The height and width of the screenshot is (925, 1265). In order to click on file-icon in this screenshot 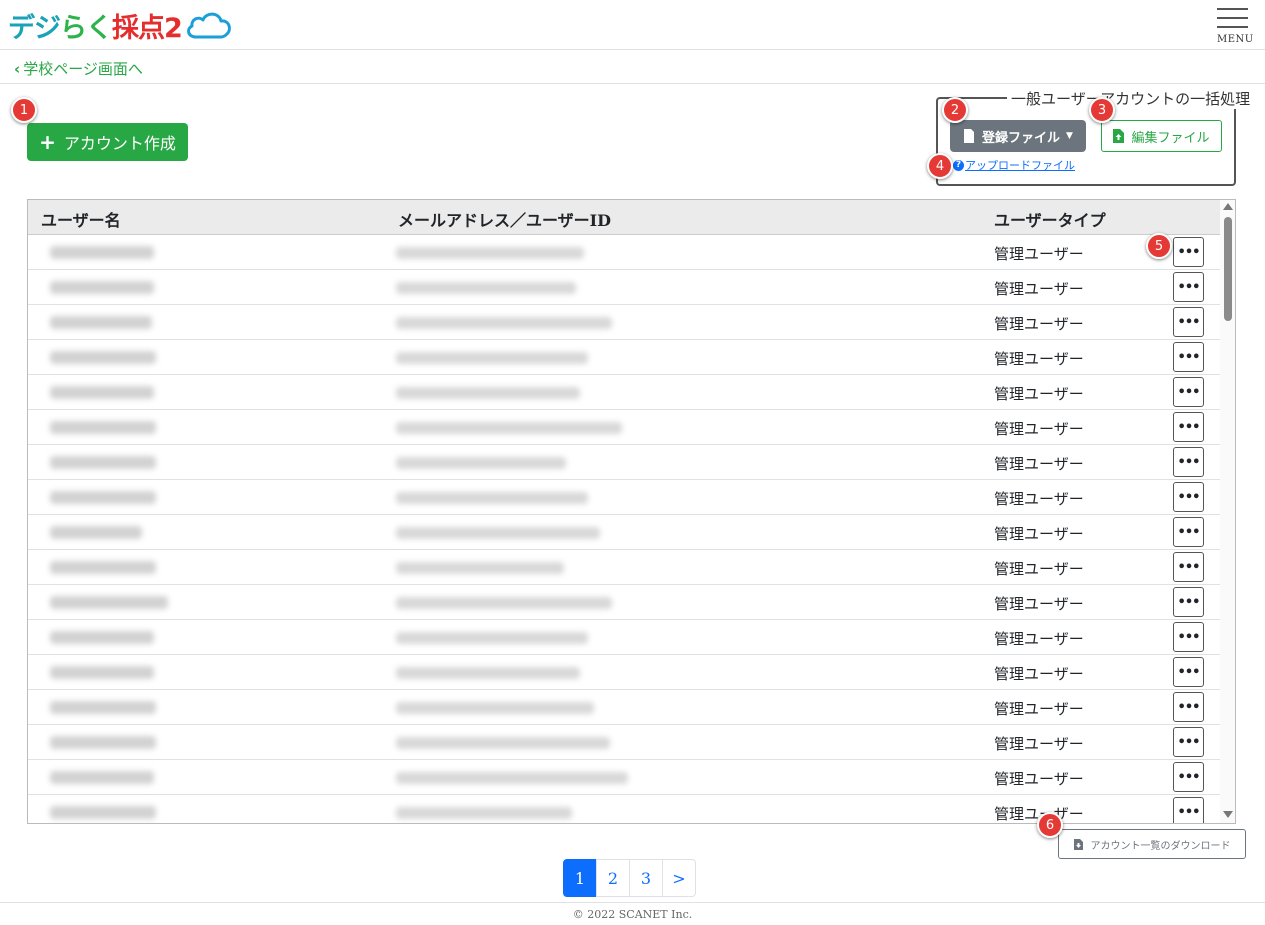, I will do `click(969, 136)`.